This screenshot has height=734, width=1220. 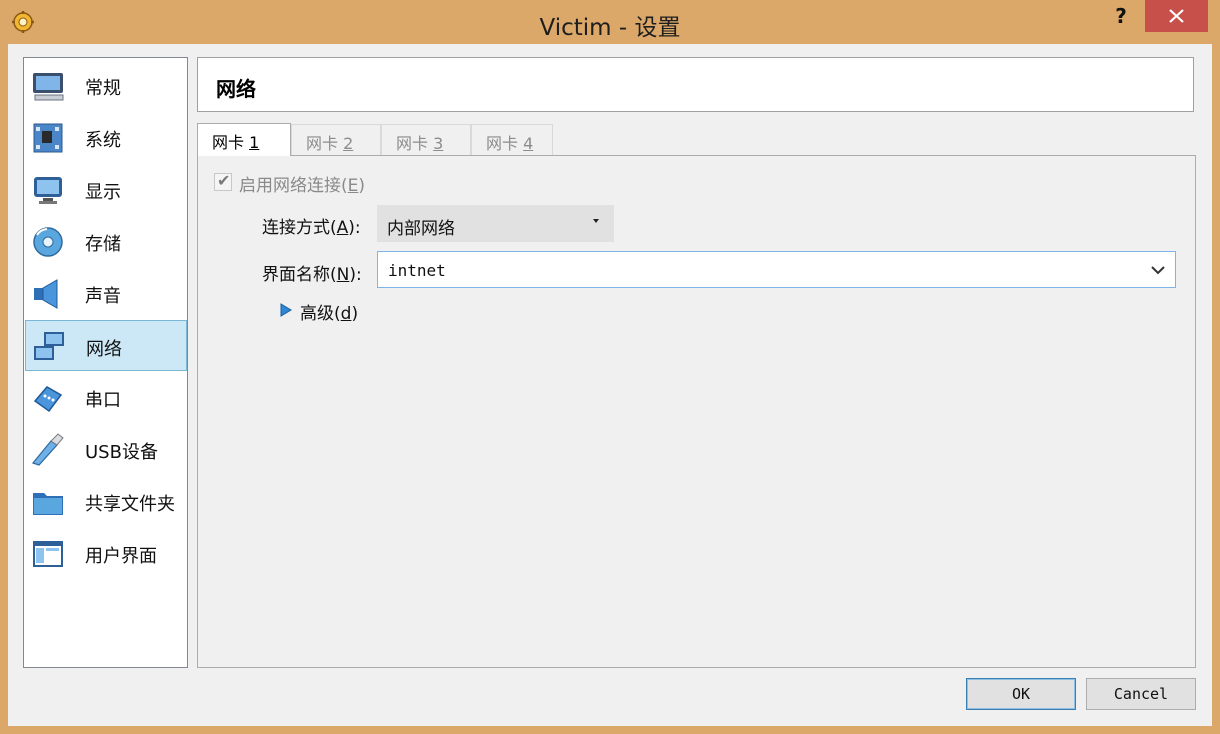 What do you see at coordinates (48, 190) in the screenshot?
I see `display-monitor-icon` at bounding box center [48, 190].